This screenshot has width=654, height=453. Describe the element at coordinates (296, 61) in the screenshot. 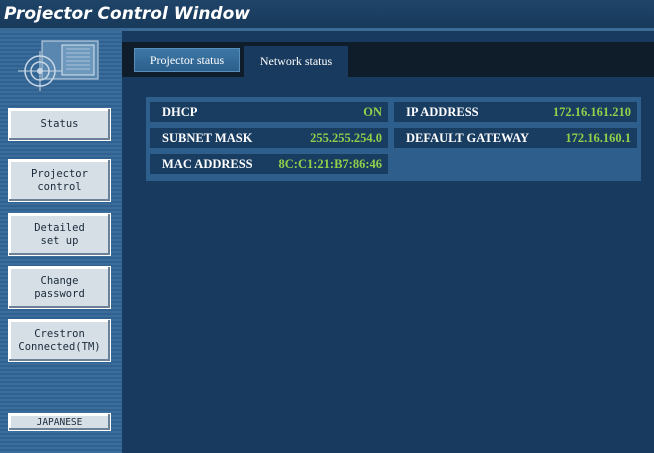

I see `tab-network-status: Network status` at that location.